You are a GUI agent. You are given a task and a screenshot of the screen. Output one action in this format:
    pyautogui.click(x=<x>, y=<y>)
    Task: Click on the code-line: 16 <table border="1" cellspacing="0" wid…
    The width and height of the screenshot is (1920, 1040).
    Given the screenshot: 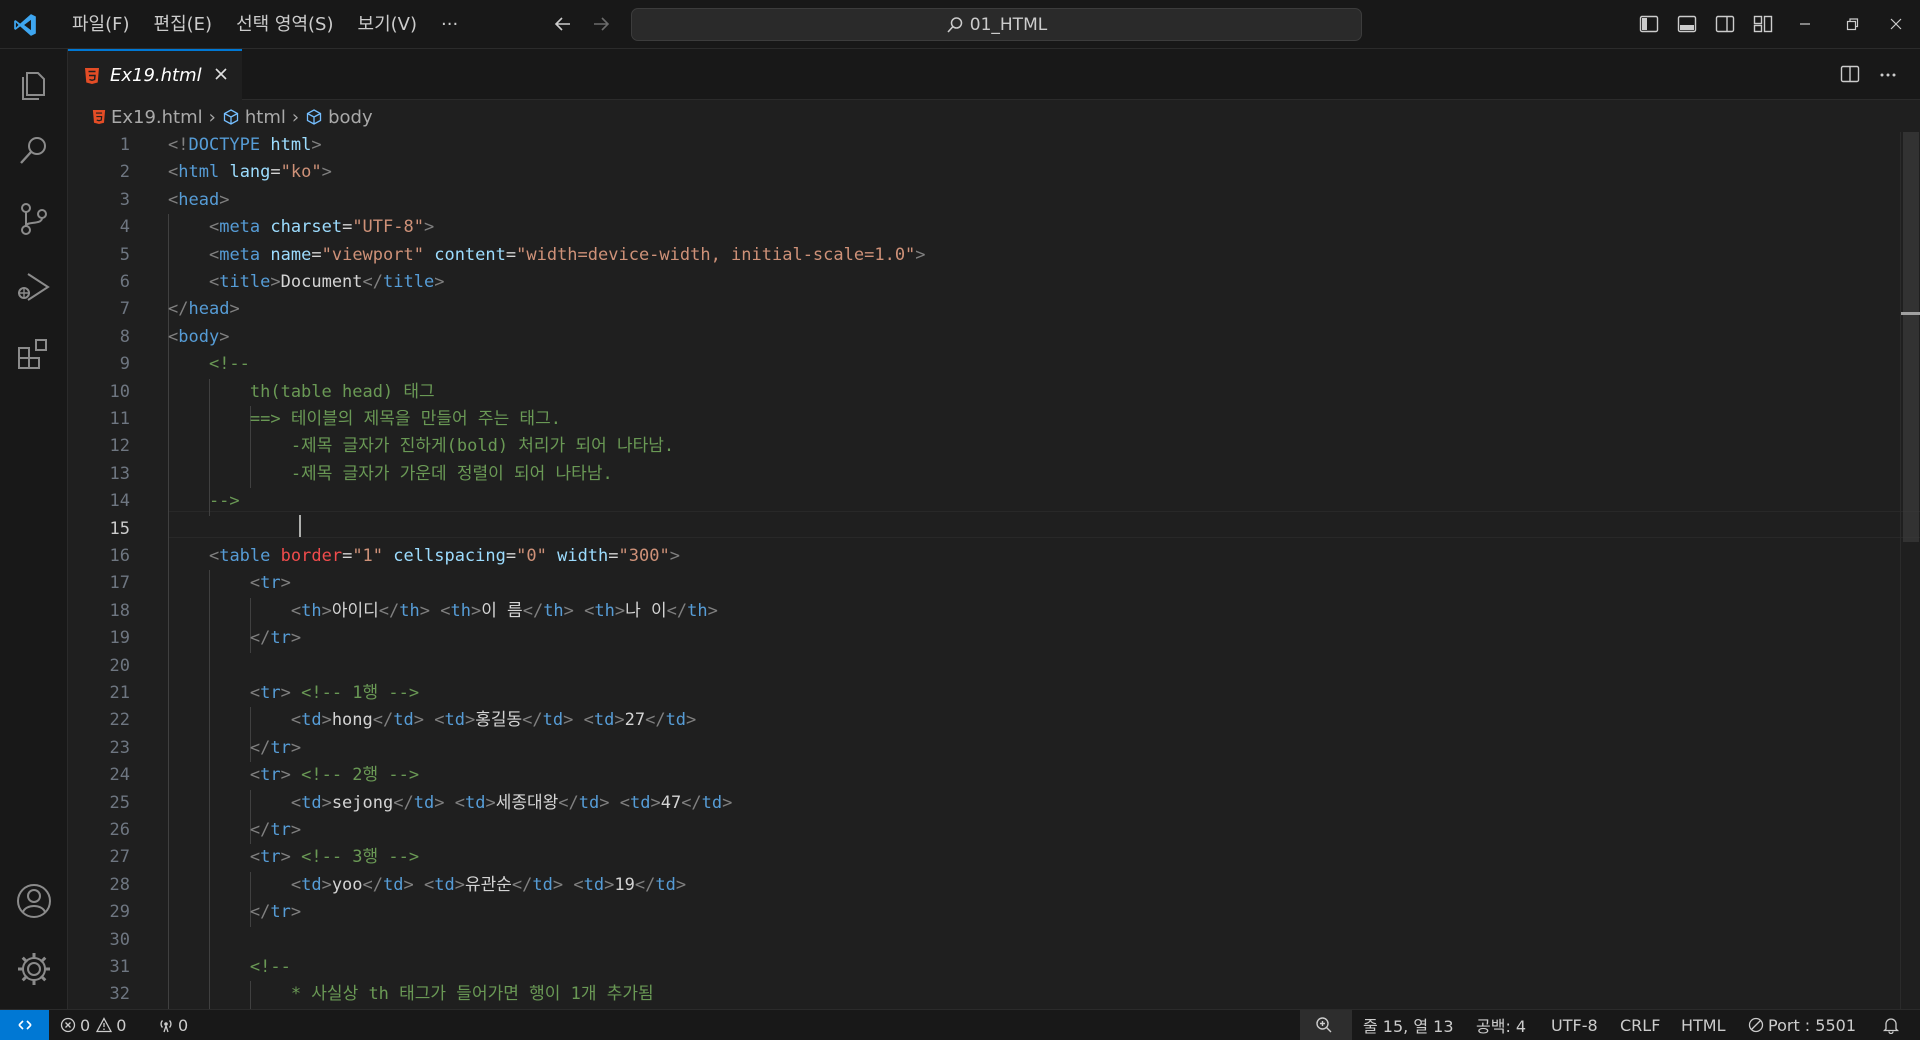 What is the action you would take?
    pyautogui.click(x=968, y=556)
    